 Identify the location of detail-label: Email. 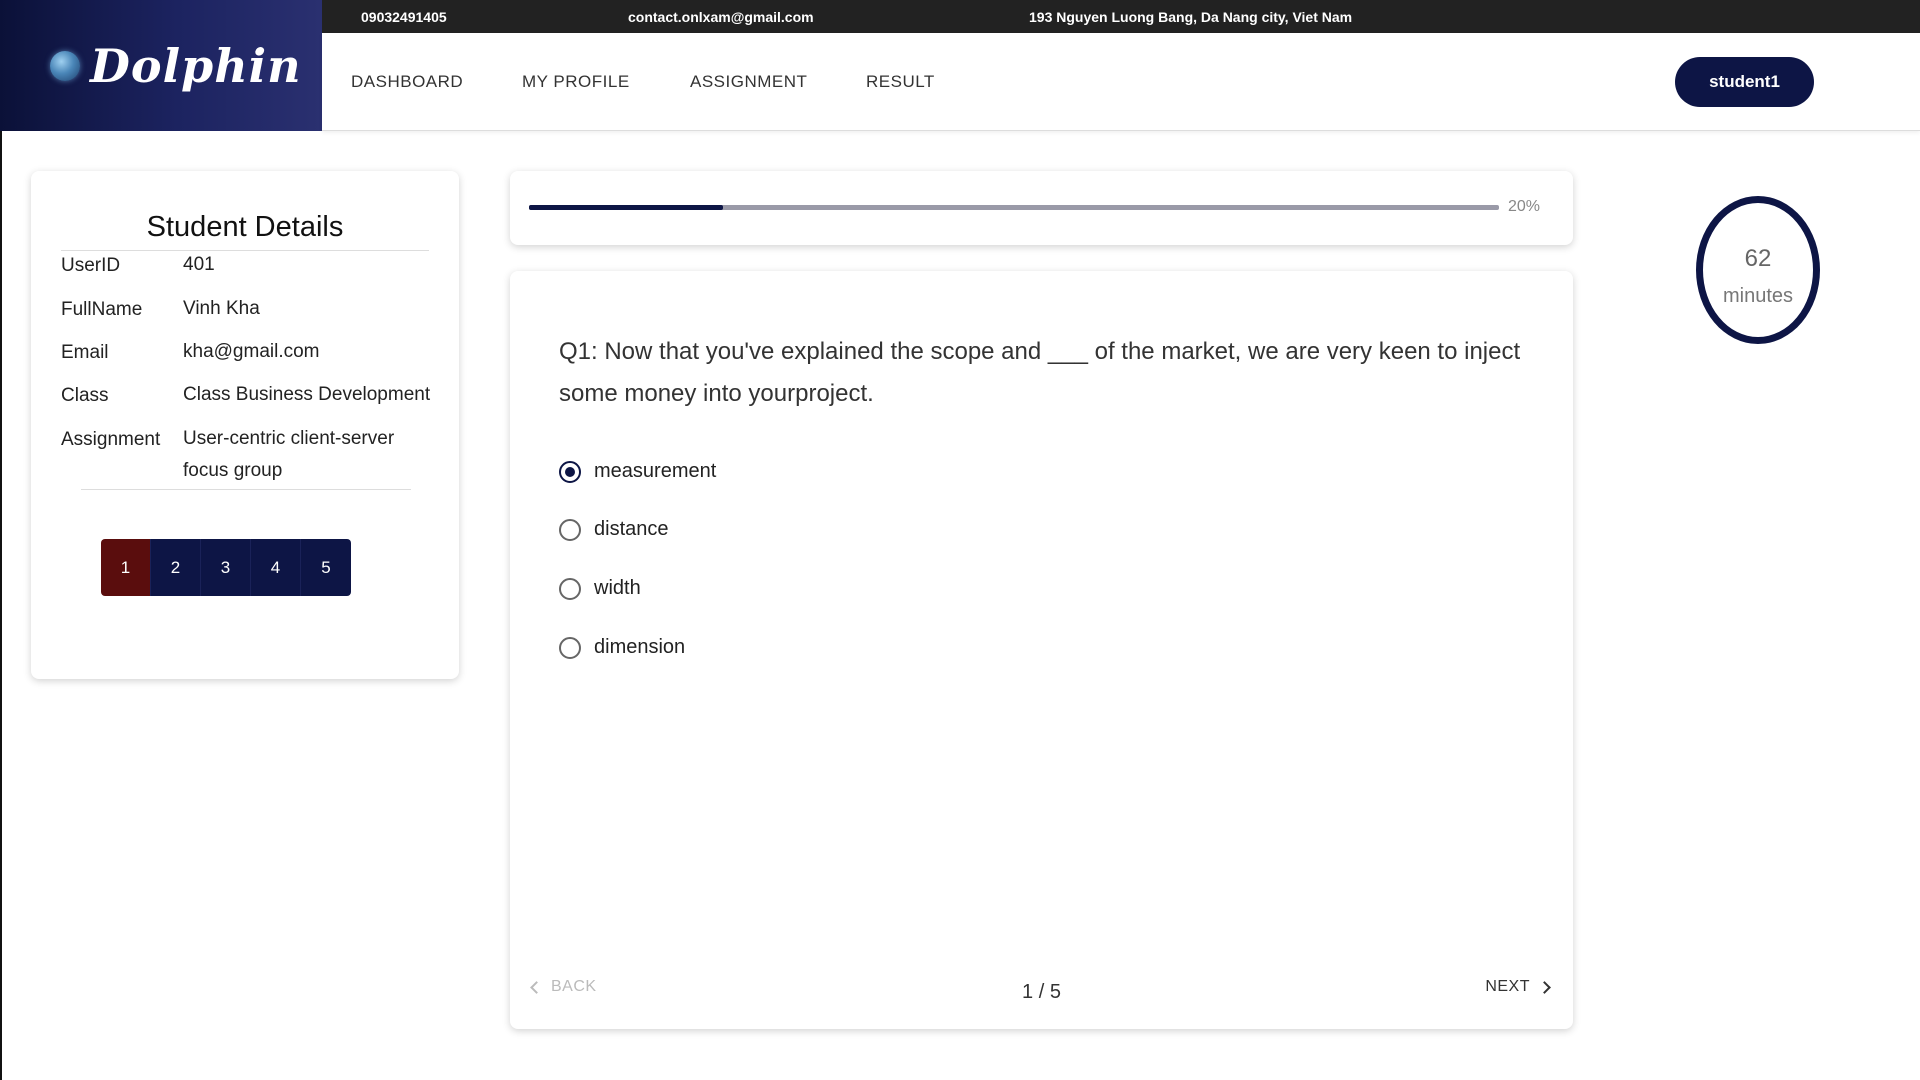
(85, 352).